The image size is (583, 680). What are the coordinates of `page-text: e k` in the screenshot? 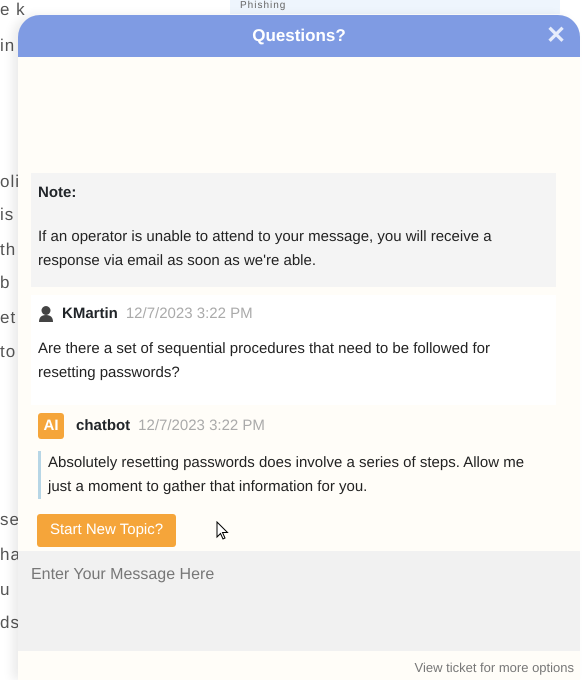 It's located at (13, 10).